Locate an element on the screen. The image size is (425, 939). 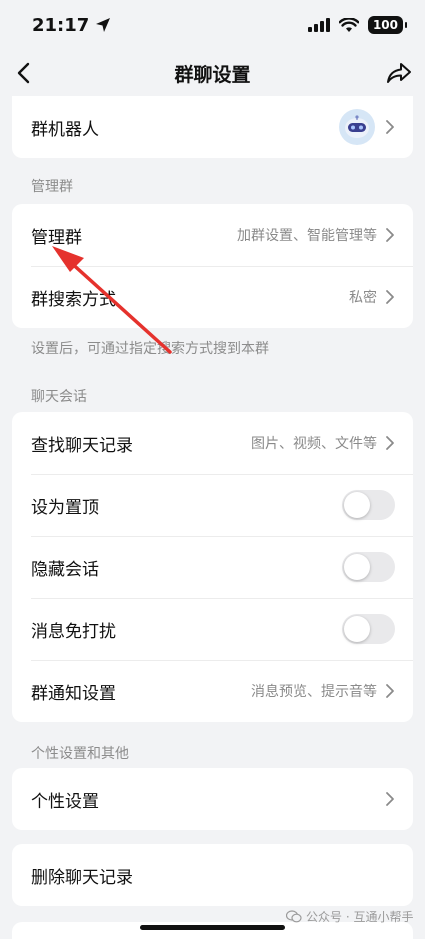
share-button is located at coordinates (399, 73).